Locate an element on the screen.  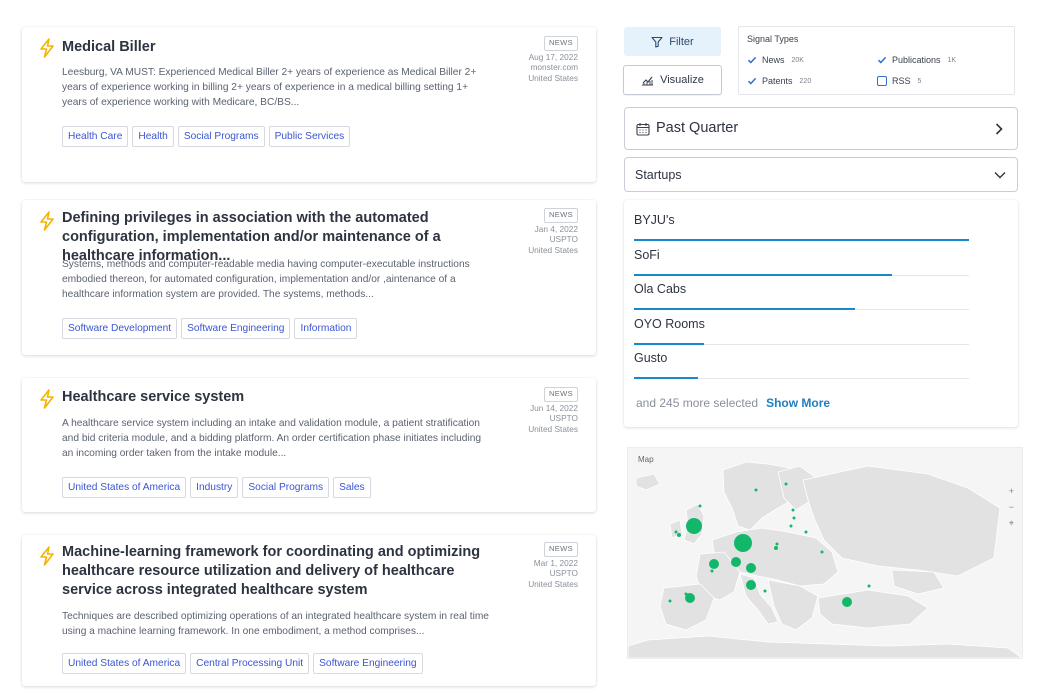
signal-type-label: Patents is located at coordinates (777, 81).